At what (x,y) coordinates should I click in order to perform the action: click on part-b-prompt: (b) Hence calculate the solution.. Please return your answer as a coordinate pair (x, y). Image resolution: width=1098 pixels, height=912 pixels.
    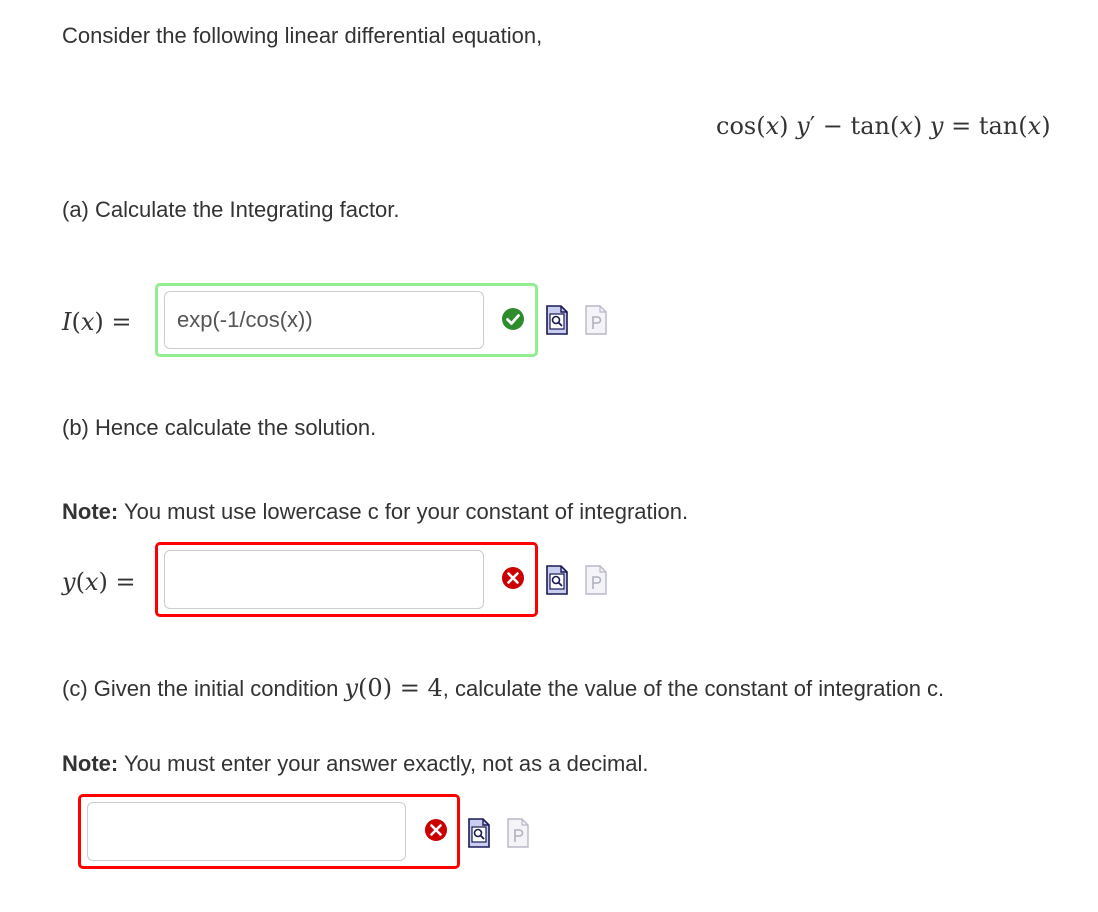
    Looking at the image, I should click on (219, 427).